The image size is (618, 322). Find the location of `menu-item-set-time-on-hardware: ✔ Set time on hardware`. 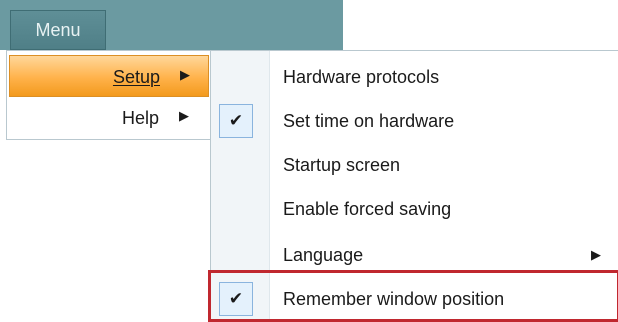

menu-item-set-time-on-hardware: ✔ Set time on hardware is located at coordinates (414, 121).